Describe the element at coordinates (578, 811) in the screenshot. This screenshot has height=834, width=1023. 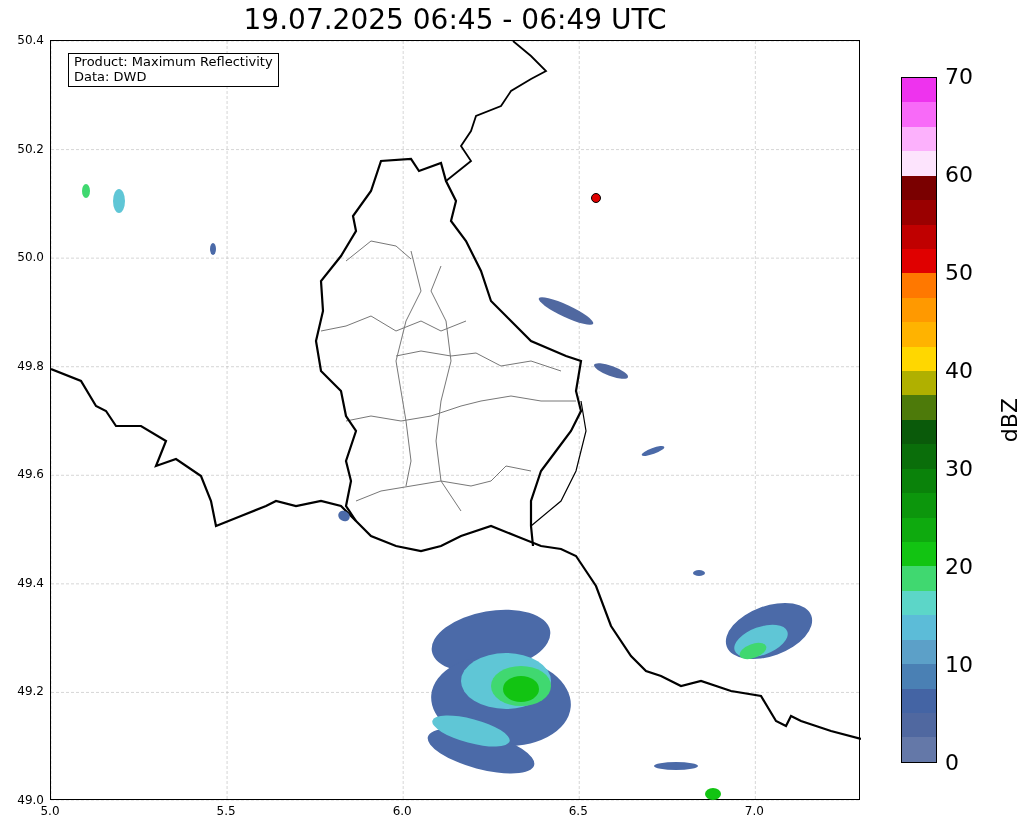
I see `x-axis-label: 6.5` at that location.